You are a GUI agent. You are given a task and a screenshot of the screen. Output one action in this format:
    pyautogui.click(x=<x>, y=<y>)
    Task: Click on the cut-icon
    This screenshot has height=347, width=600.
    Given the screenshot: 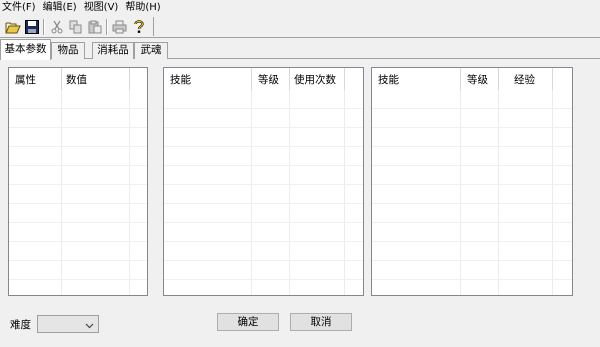 What is the action you would take?
    pyautogui.click(x=56, y=26)
    